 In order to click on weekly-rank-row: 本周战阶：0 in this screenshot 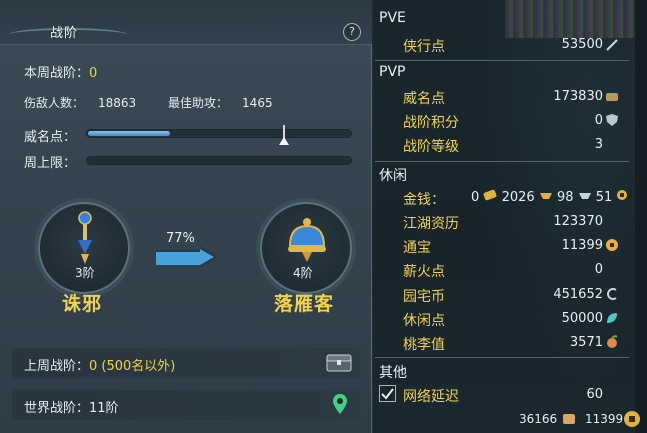, I will do `click(60, 71)`.